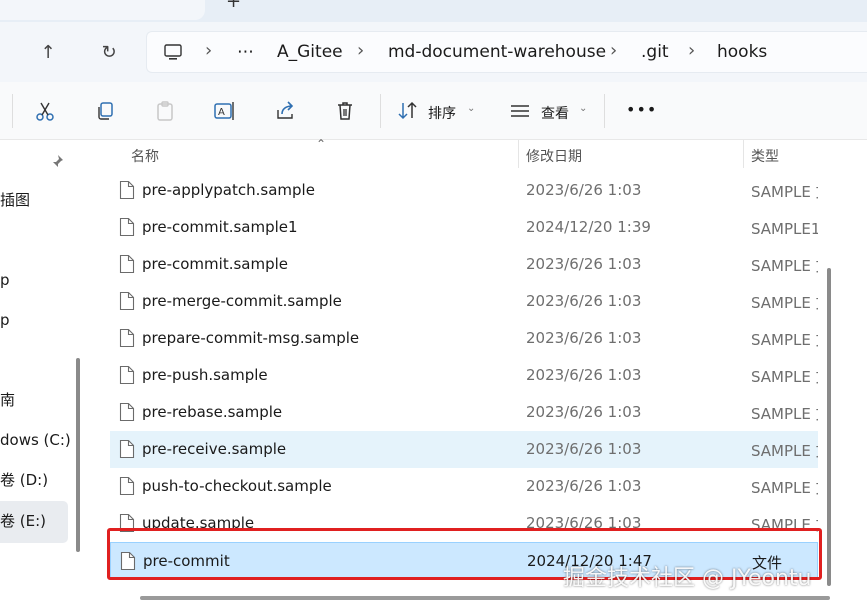  I want to click on breadcrumb-md-document-warehouse: md-document-warehouse, so click(497, 52).